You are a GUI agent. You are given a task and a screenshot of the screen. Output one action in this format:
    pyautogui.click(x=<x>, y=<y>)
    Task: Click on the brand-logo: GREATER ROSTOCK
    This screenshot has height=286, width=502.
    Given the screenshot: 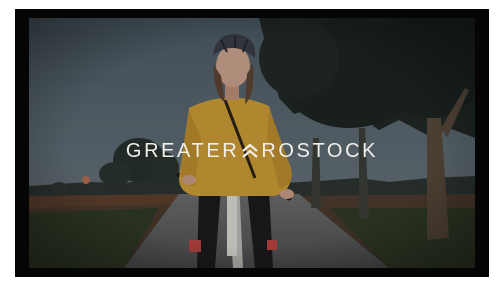 What is the action you would take?
    pyautogui.click(x=252, y=151)
    